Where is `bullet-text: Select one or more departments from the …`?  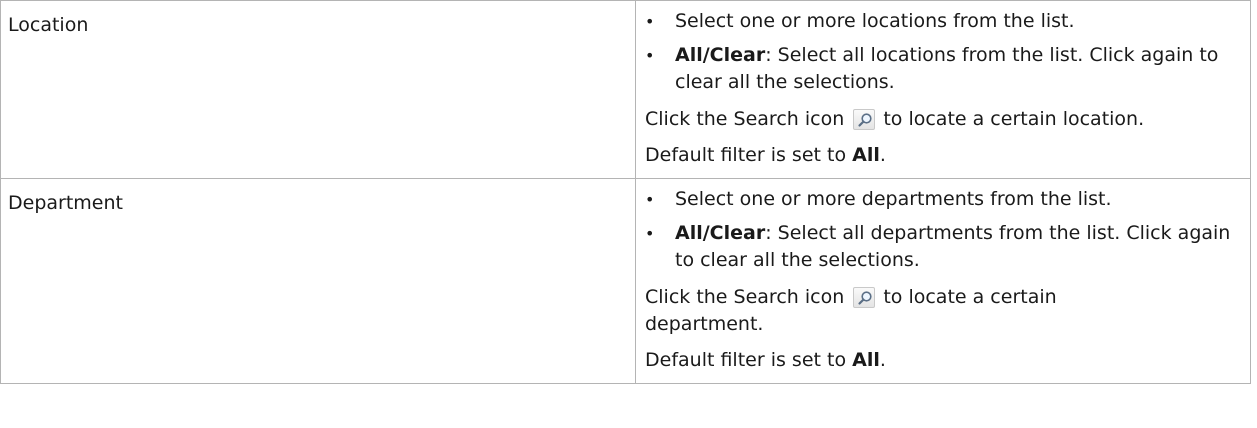
bullet-text: Select one or more departments from the … is located at coordinates (893, 199).